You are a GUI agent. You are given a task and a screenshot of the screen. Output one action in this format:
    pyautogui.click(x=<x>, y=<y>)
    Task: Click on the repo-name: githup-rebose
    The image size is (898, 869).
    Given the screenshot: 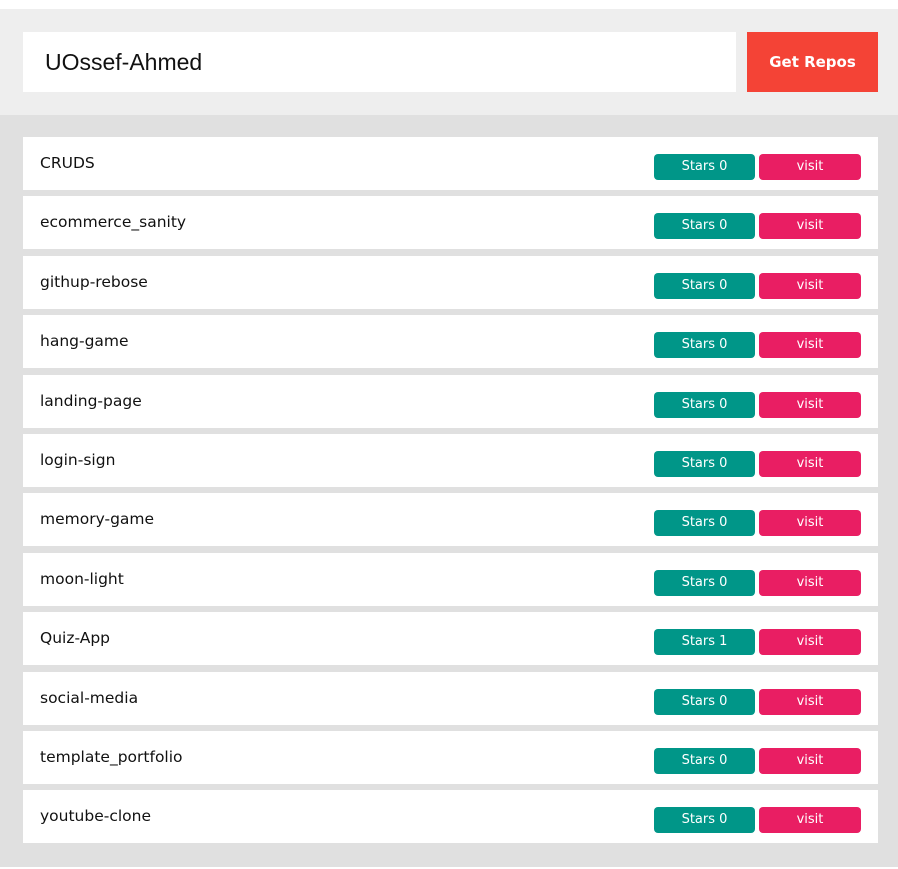 What is the action you would take?
    pyautogui.click(x=94, y=281)
    